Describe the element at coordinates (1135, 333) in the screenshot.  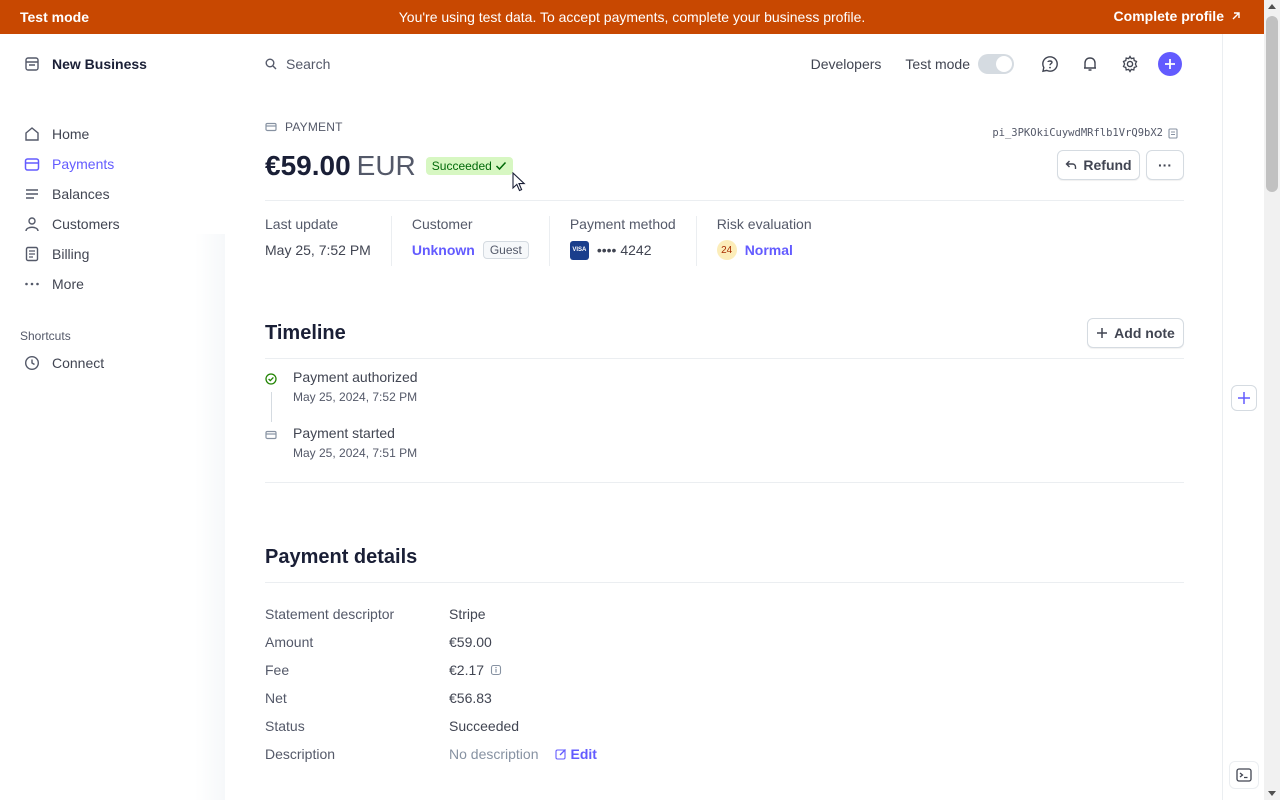
I see `add-note-button: Add note` at that location.